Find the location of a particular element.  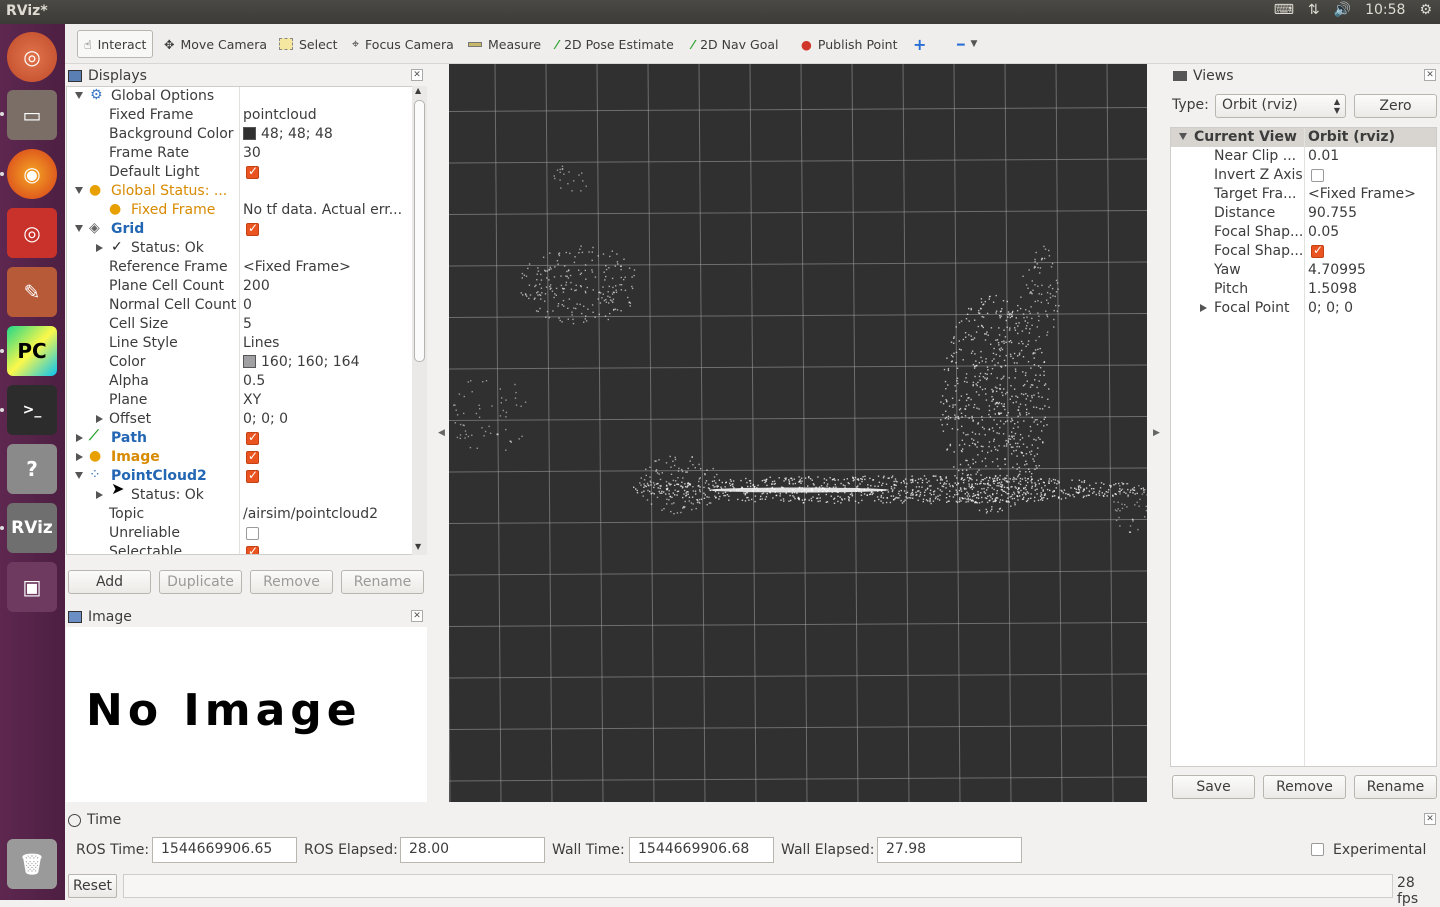

image-enabled-checkbox is located at coordinates (252, 456).